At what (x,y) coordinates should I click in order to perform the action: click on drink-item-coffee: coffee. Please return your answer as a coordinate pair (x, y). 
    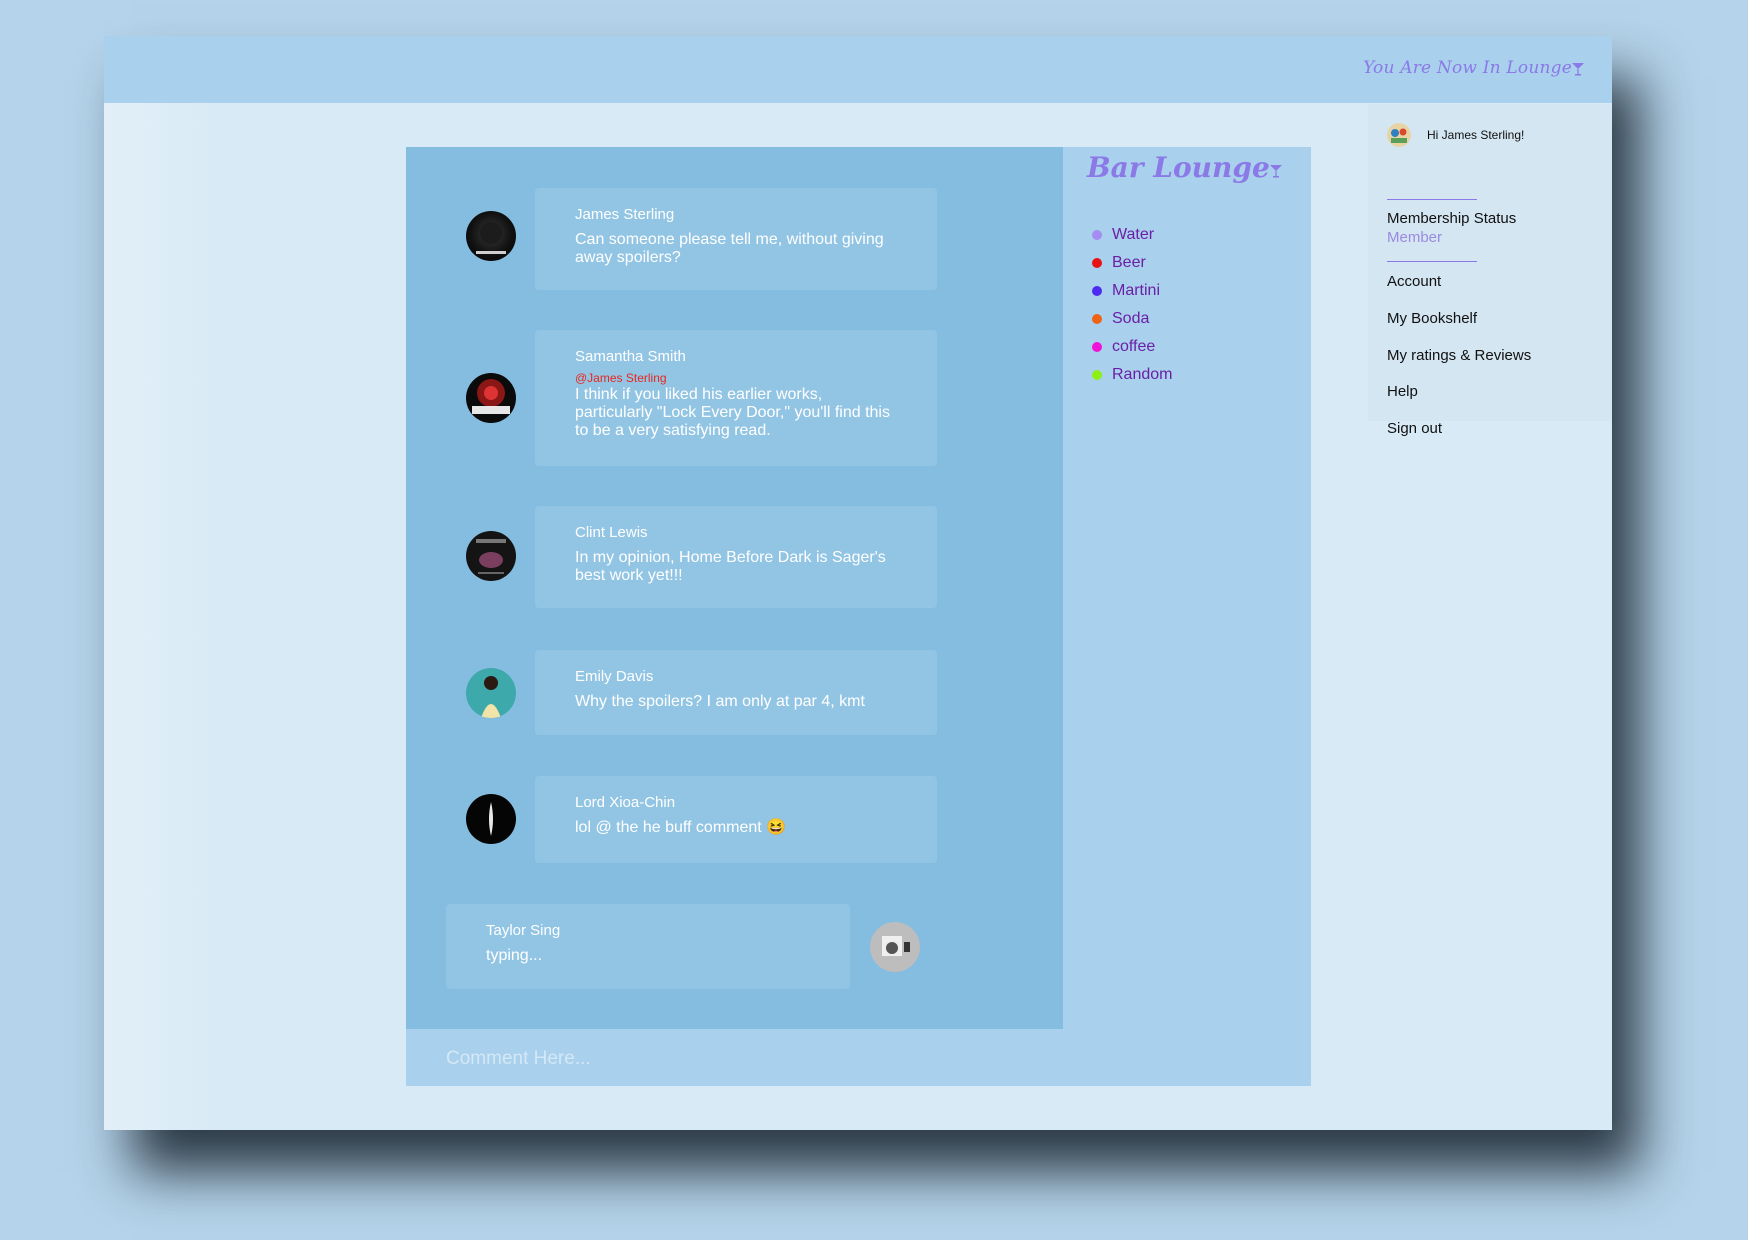
    Looking at the image, I should click on (1132, 347).